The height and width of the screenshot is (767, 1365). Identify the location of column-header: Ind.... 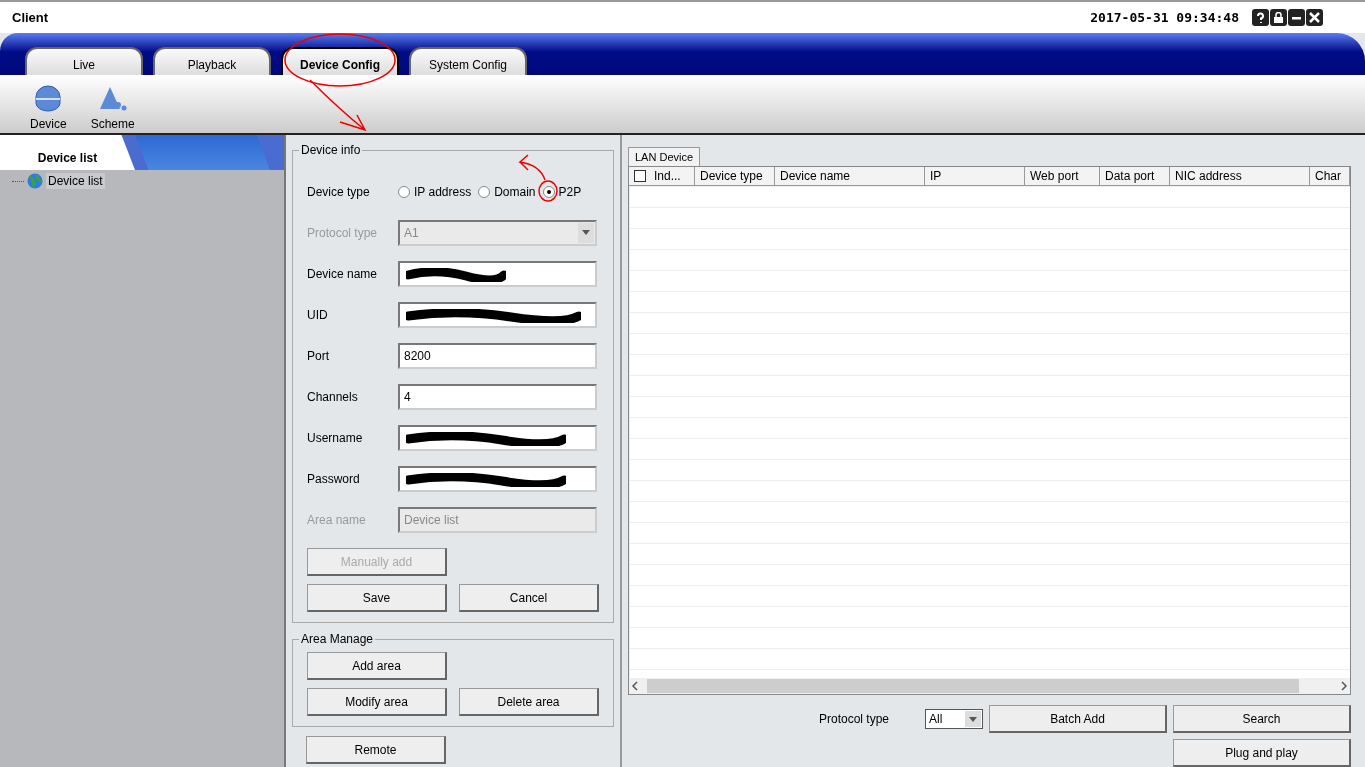
(662, 176).